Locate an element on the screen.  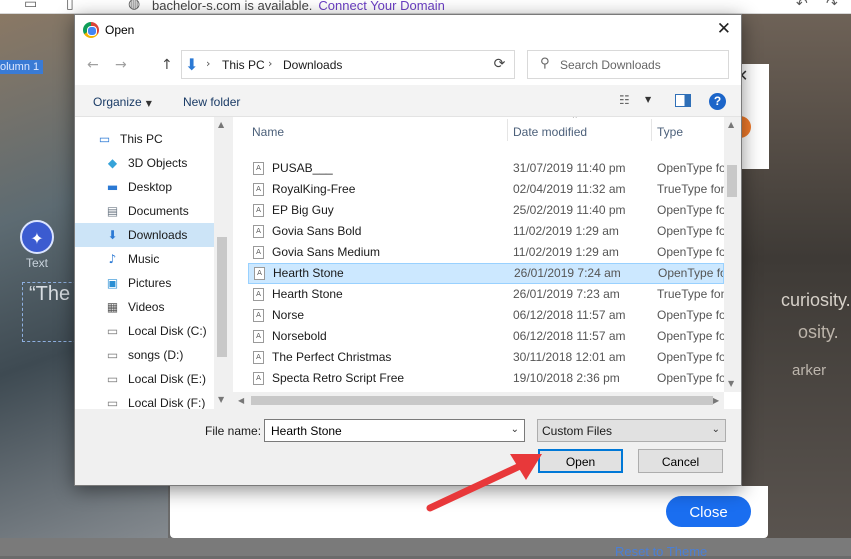
file-row: A Norse 06/12/2018 11:57 am OpenType fo is located at coordinates (486, 315).